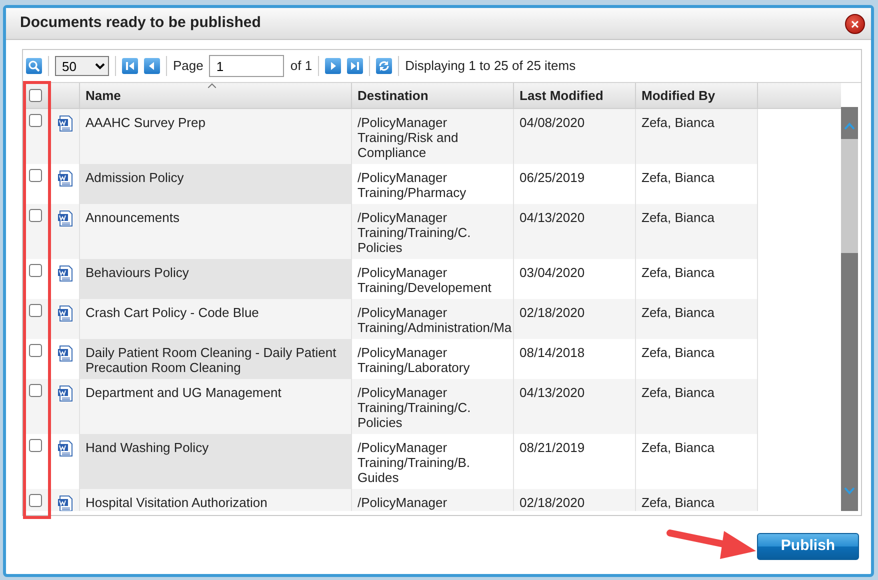 This screenshot has height=580, width=878. Describe the element at coordinates (432, 461) in the screenshot. I see `table-cell: /PolicyManager Training/Training/B. Guides` at that location.